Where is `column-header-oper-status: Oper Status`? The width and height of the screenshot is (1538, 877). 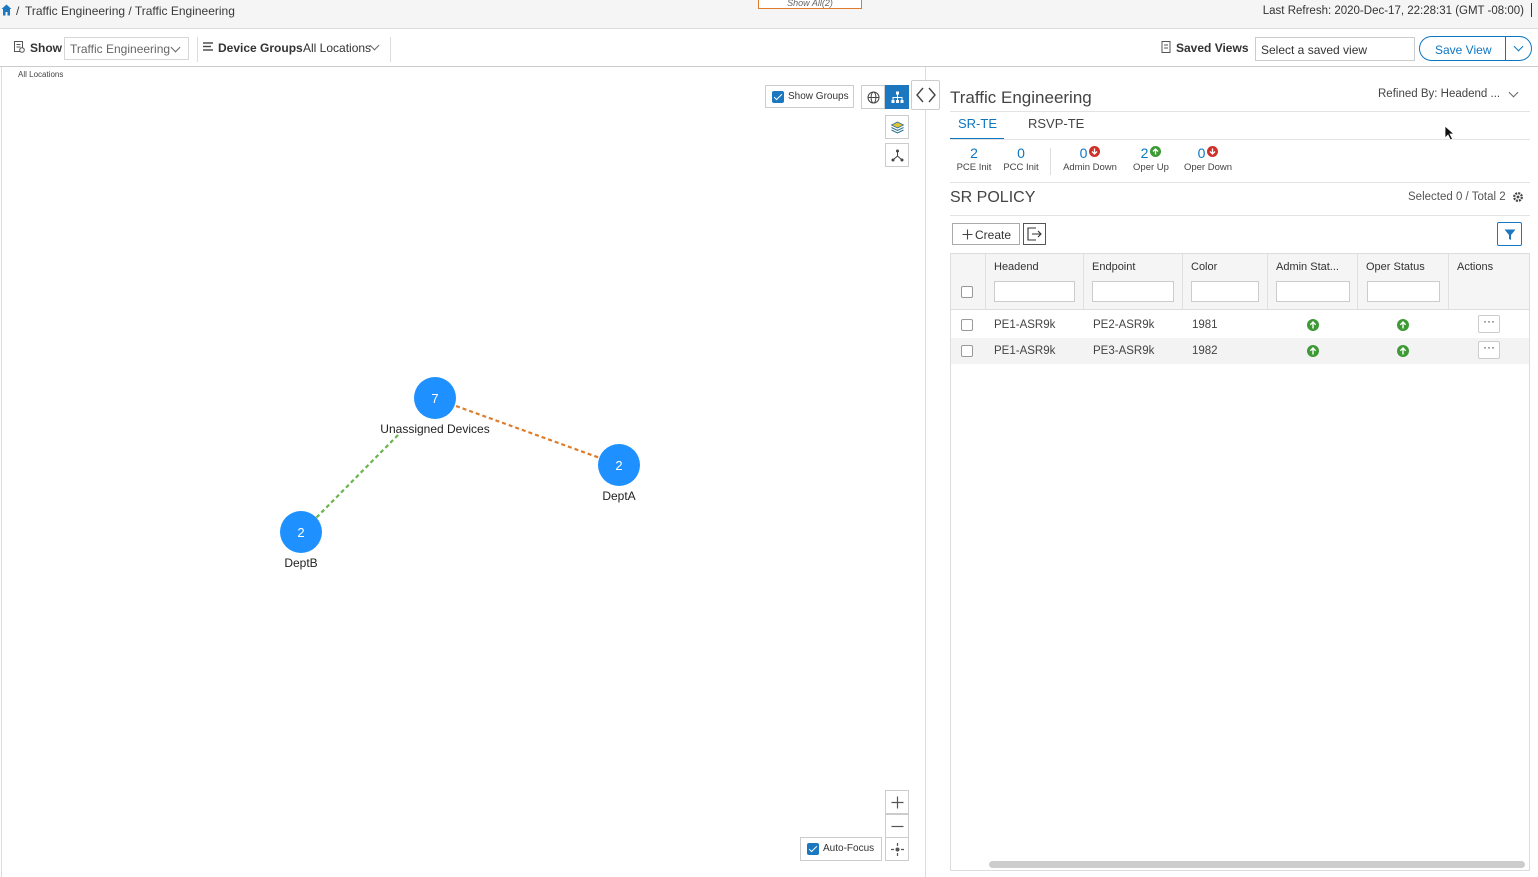
column-header-oper-status: Oper Status is located at coordinates (1395, 267).